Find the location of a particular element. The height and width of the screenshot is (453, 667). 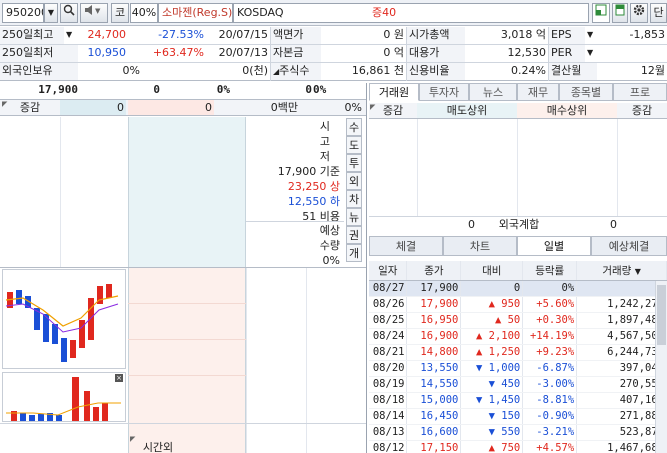

daily-rate: +14.19% is located at coordinates (550, 336).